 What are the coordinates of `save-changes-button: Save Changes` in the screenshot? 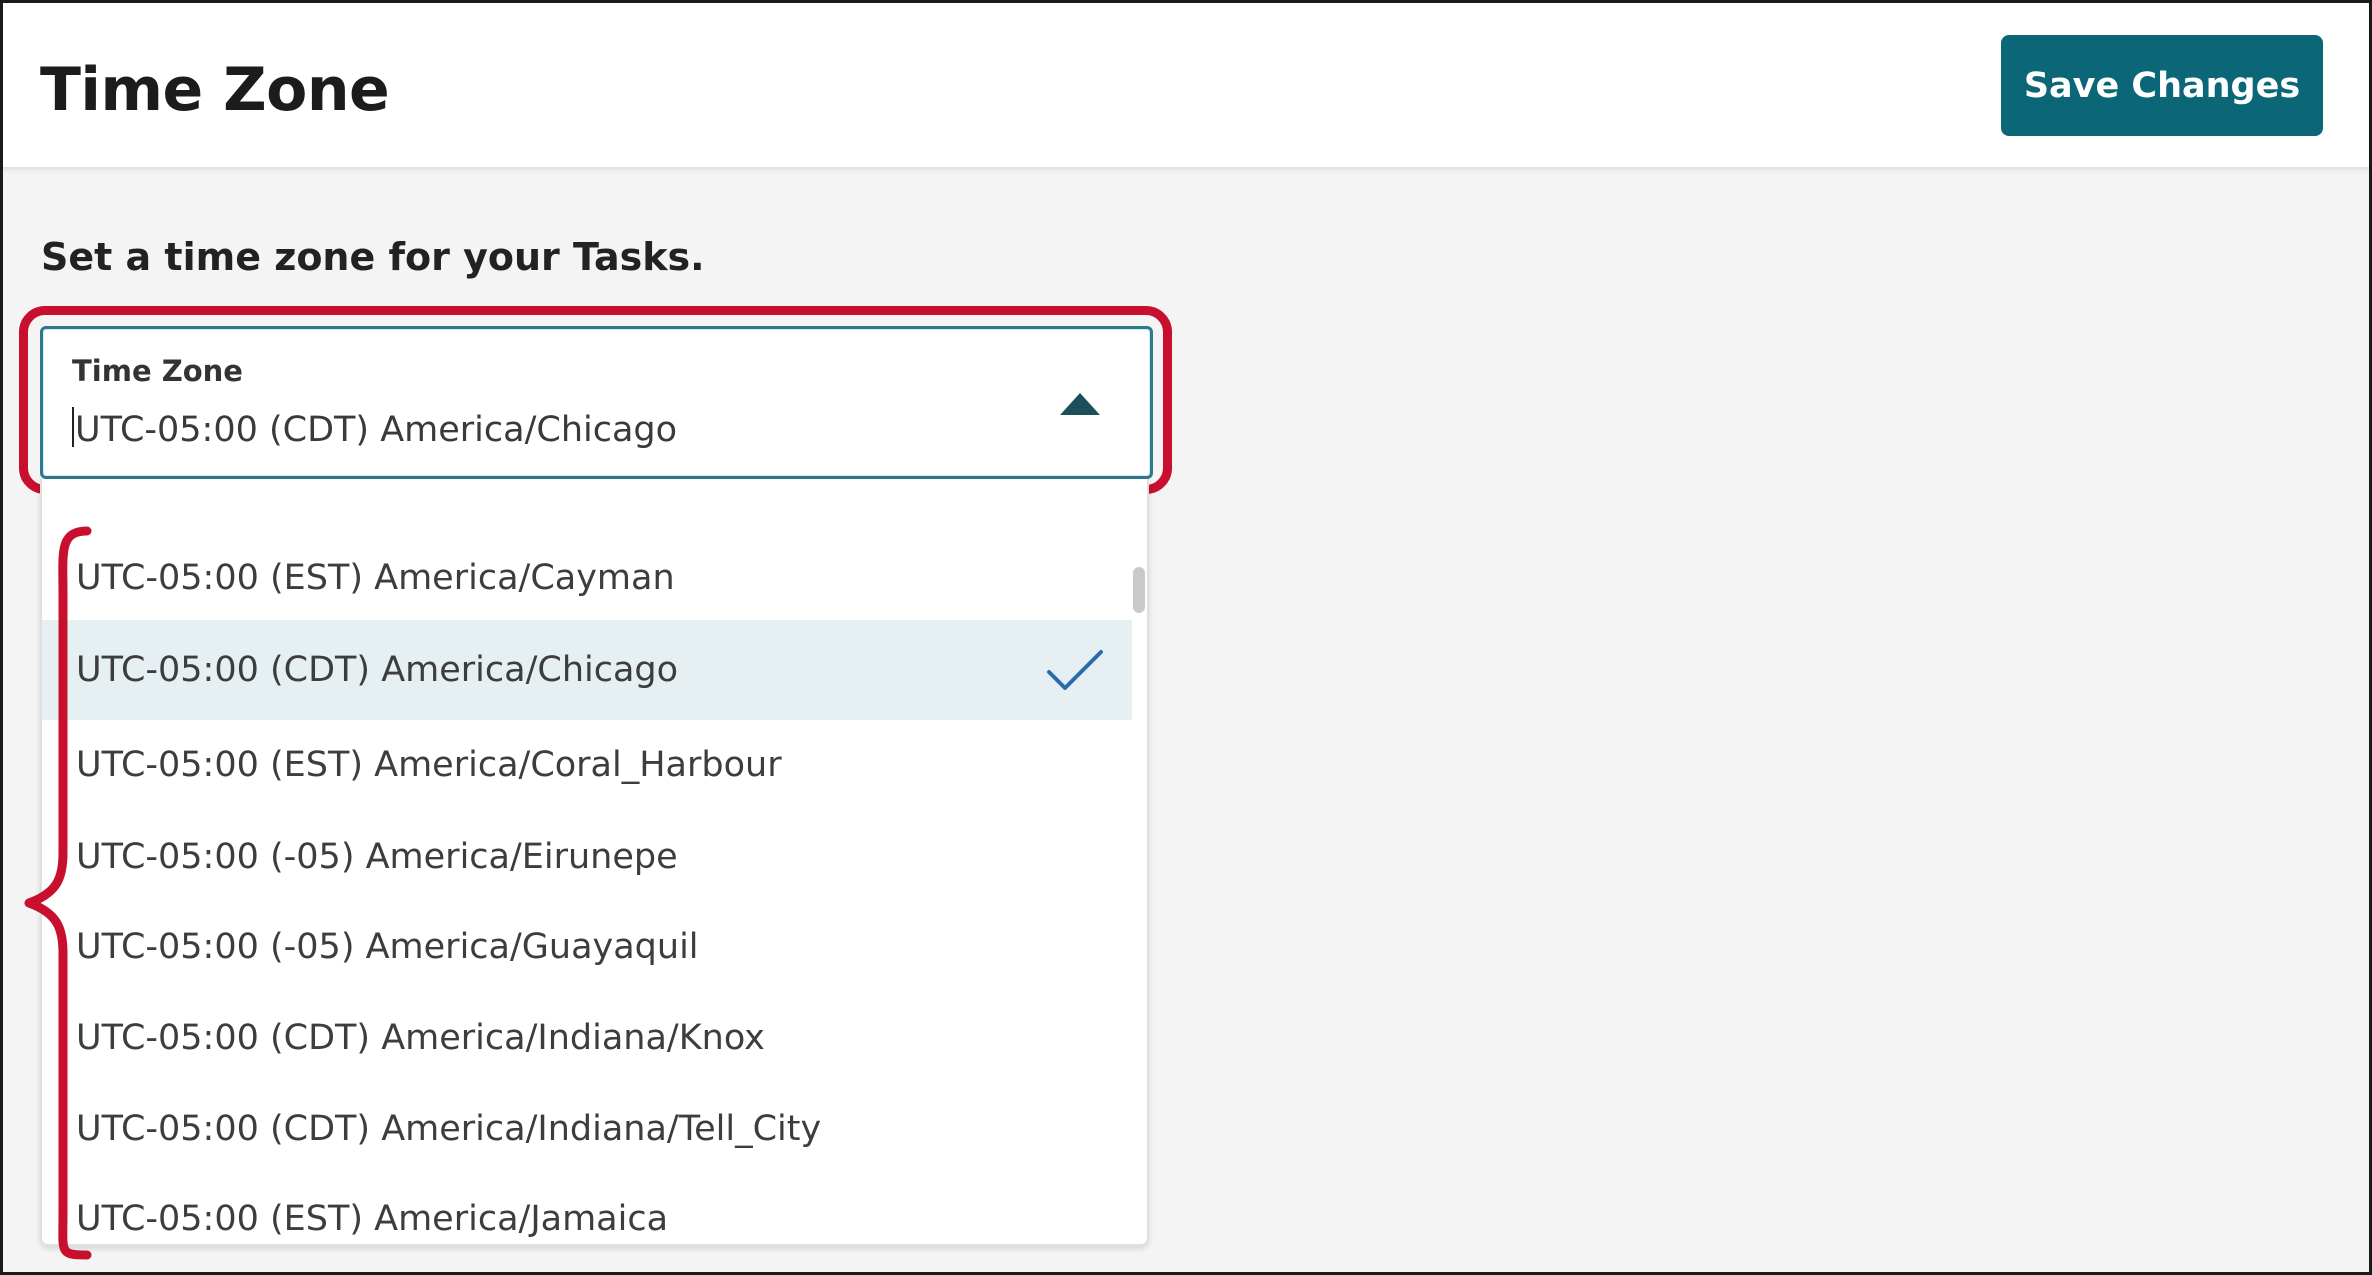 It's located at (2162, 85).